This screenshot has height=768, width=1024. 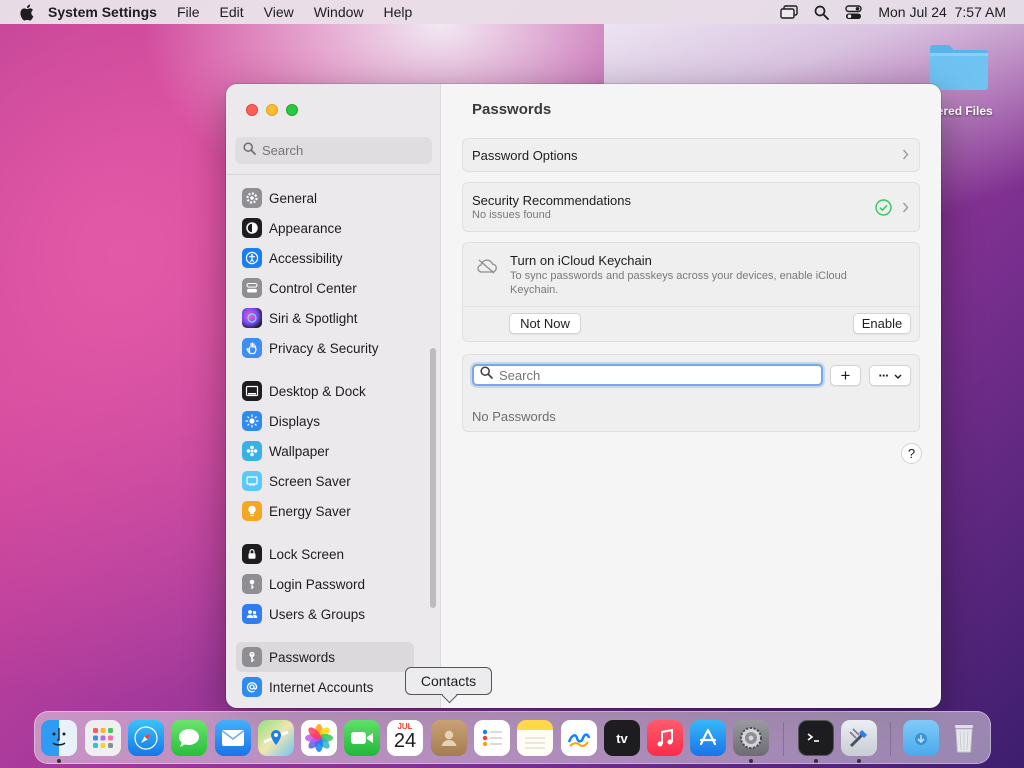 What do you see at coordinates (276, 738) in the screenshot?
I see `maps-icon` at bounding box center [276, 738].